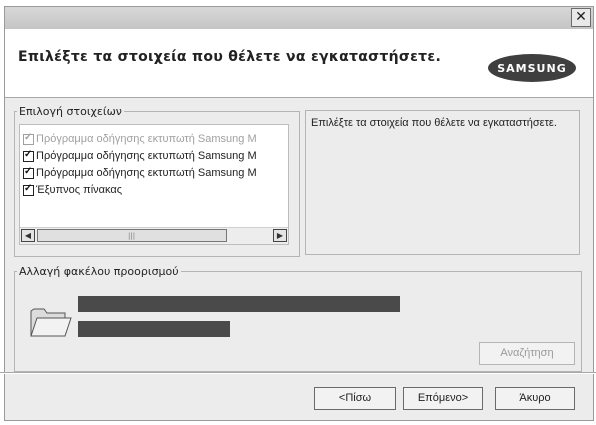 The image size is (596, 425). What do you see at coordinates (581, 17) in the screenshot?
I see `close-button: ✕` at bounding box center [581, 17].